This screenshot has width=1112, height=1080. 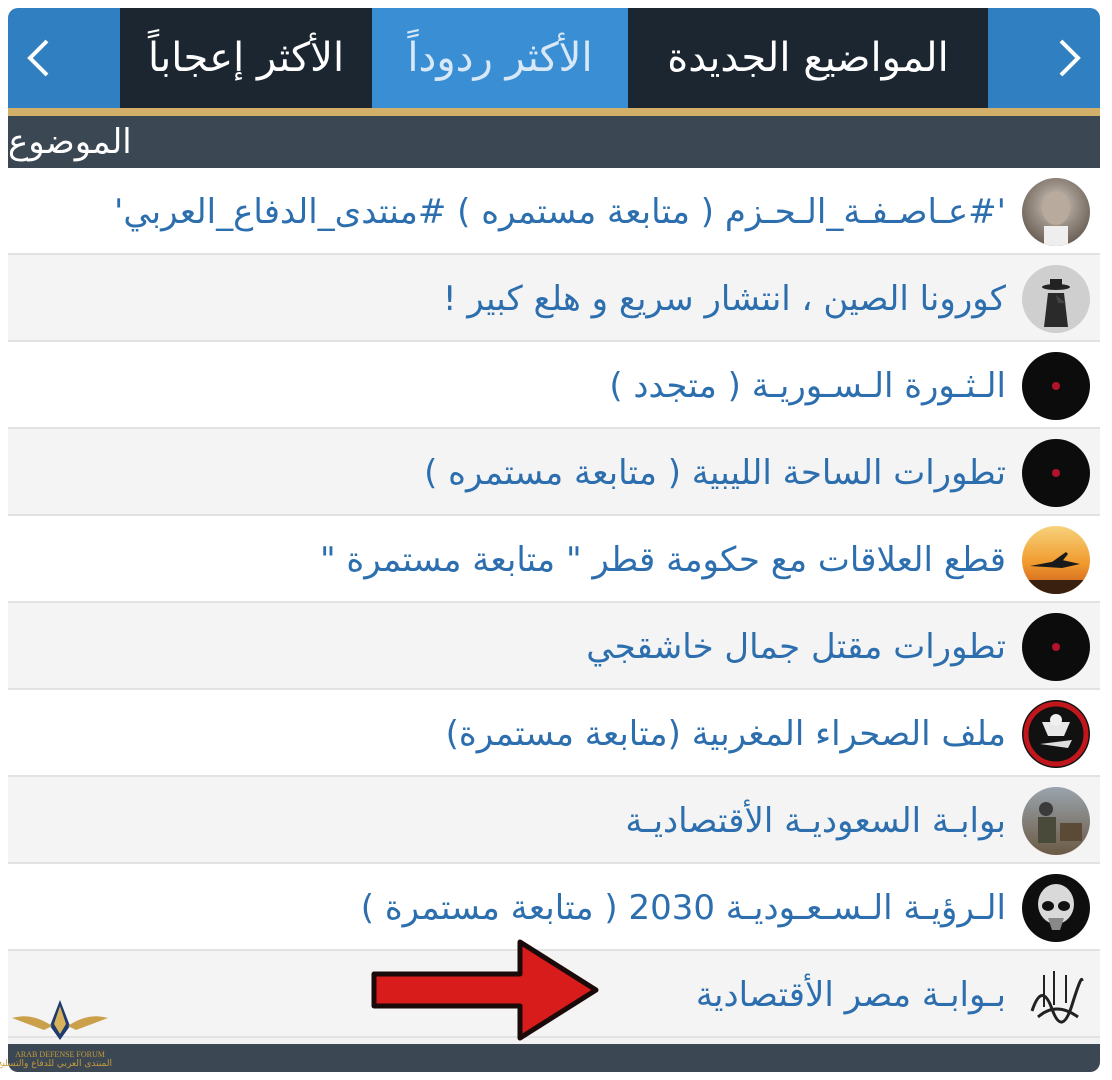 What do you see at coordinates (70, 142) in the screenshot?
I see `topic-column-label: الموضوع` at bounding box center [70, 142].